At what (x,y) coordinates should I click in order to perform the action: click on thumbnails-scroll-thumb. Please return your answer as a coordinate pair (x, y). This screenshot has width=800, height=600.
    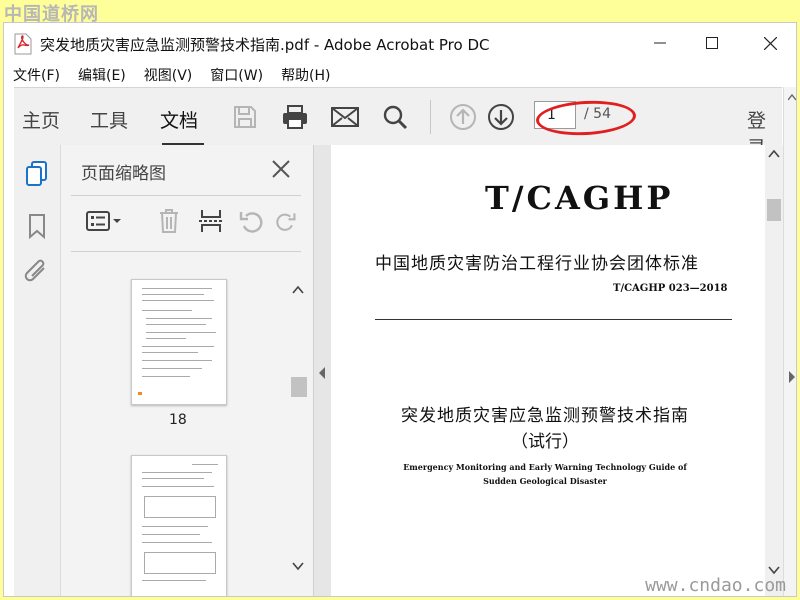
    Looking at the image, I should click on (299, 387).